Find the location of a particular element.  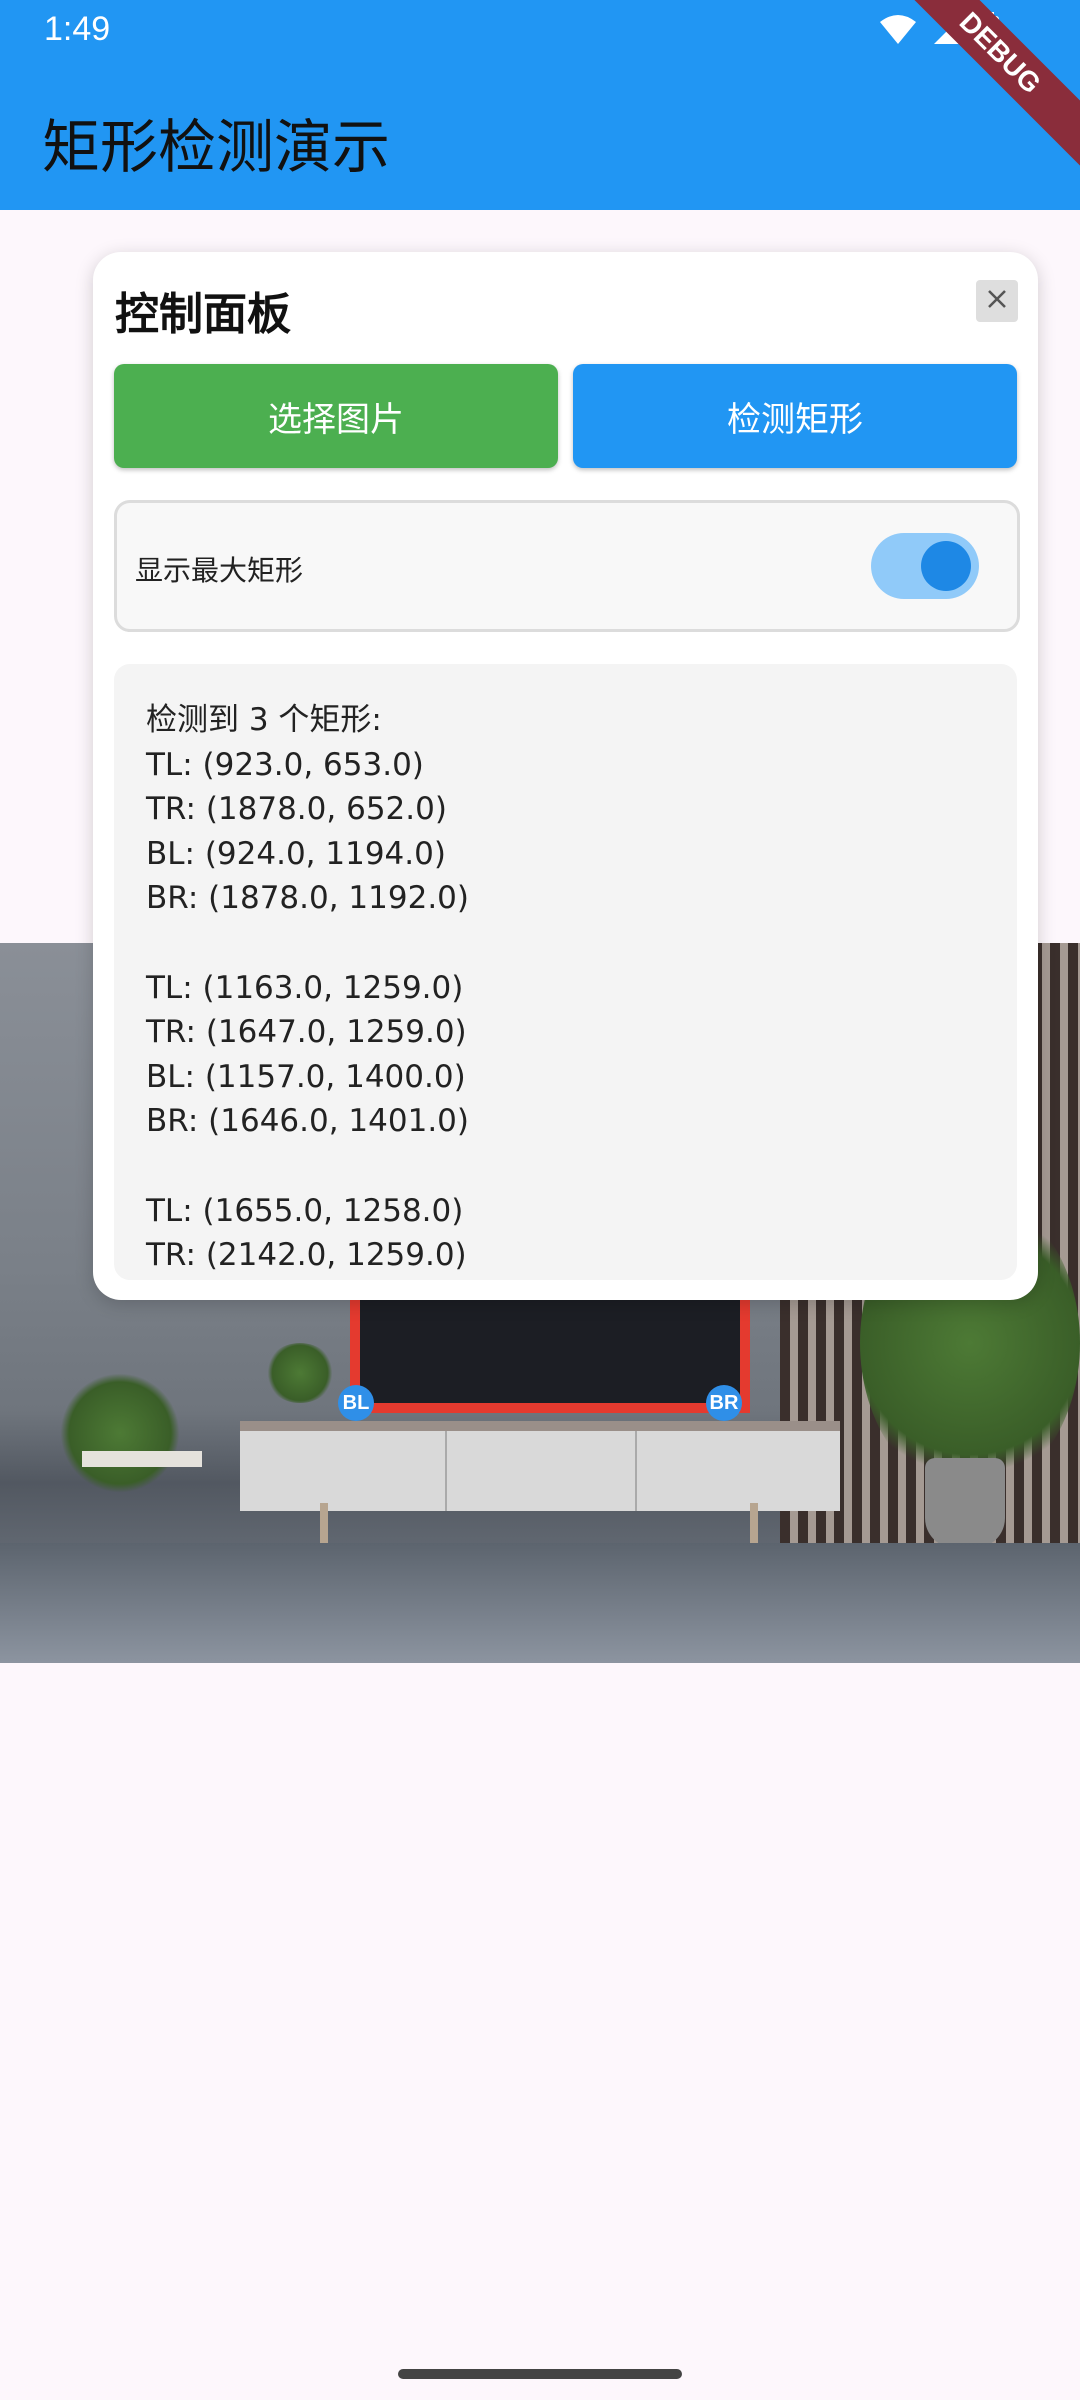

app-title: 矩形检测演示 is located at coordinates (216, 147).